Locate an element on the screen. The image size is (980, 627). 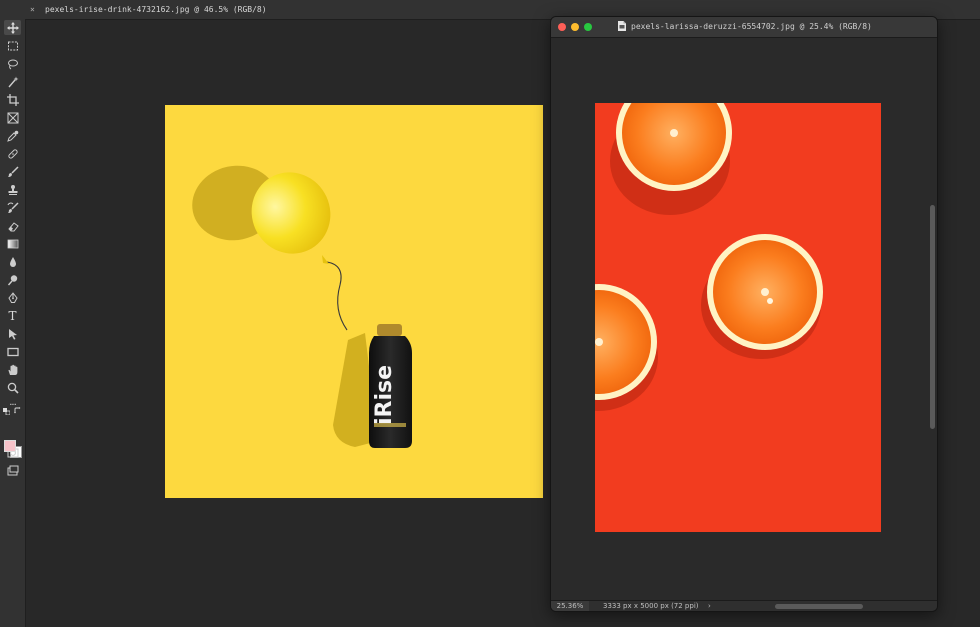
zoom-tool-icon is located at coordinates (12, 387).